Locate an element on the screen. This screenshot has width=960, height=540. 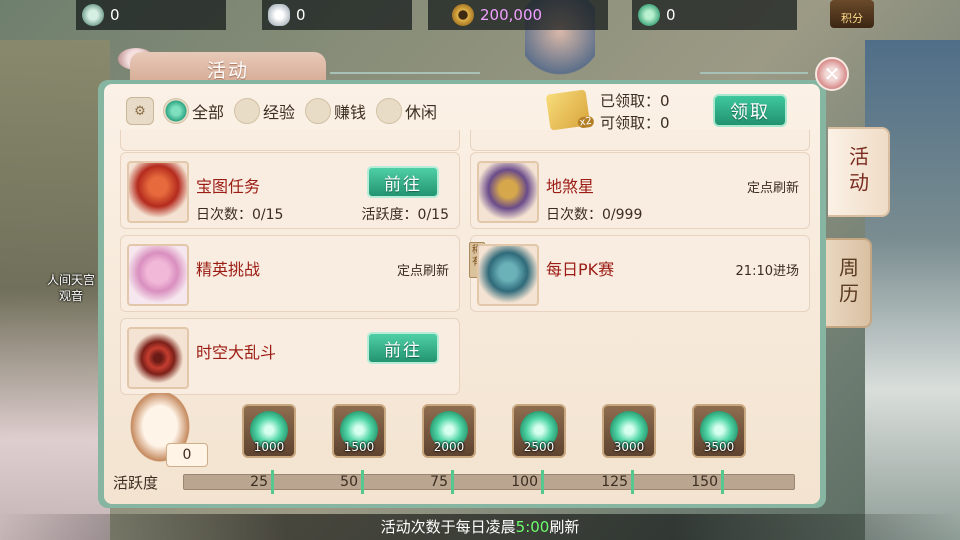
reward-threshold: 3000 is located at coordinates (629, 447).